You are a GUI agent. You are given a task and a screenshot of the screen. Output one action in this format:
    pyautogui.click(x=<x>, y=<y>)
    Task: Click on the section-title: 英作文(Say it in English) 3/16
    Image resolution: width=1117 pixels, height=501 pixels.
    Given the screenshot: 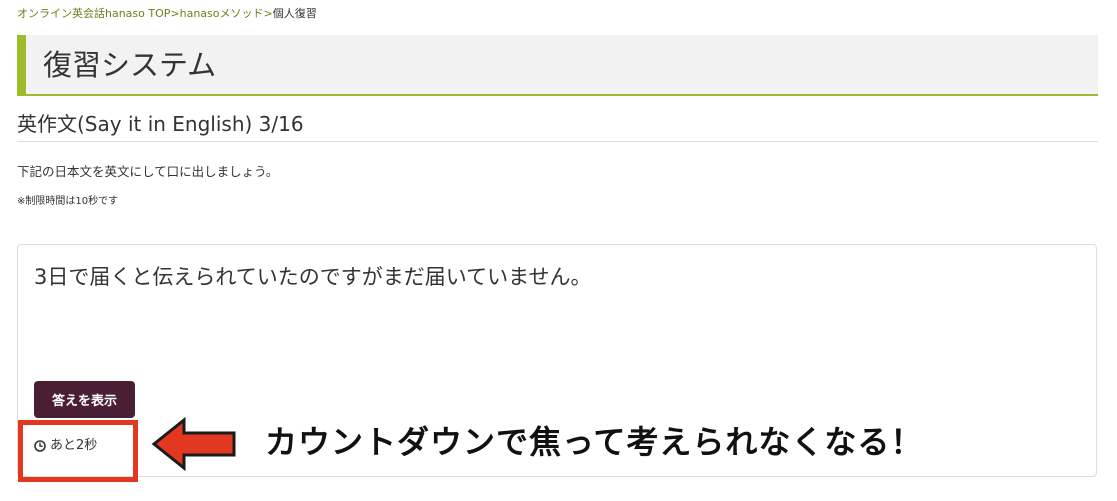 What is the action you would take?
    pyautogui.click(x=557, y=126)
    